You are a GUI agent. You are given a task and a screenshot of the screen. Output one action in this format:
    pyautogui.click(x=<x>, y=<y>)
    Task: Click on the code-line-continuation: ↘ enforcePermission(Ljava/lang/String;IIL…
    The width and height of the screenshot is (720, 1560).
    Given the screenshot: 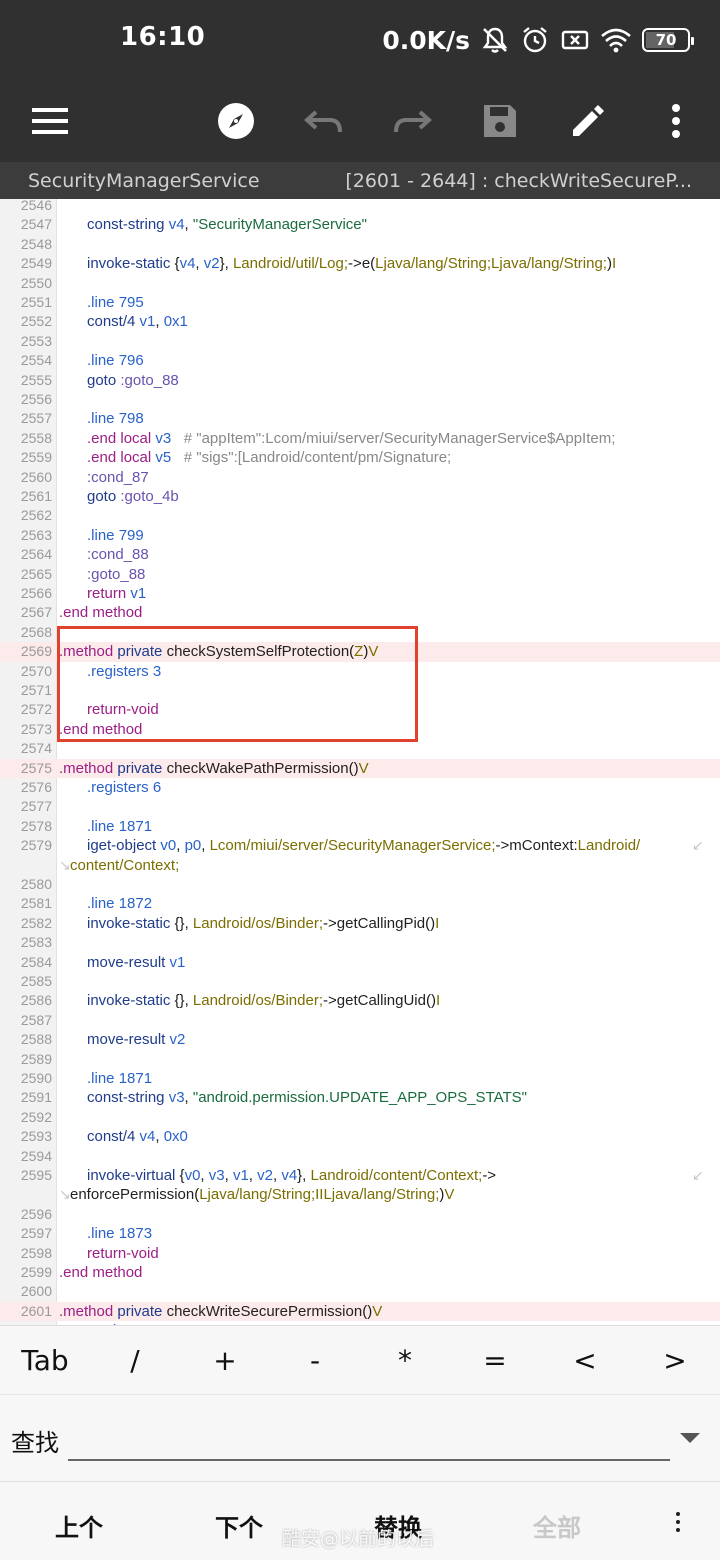 What is the action you would take?
    pyautogui.click(x=360, y=1194)
    